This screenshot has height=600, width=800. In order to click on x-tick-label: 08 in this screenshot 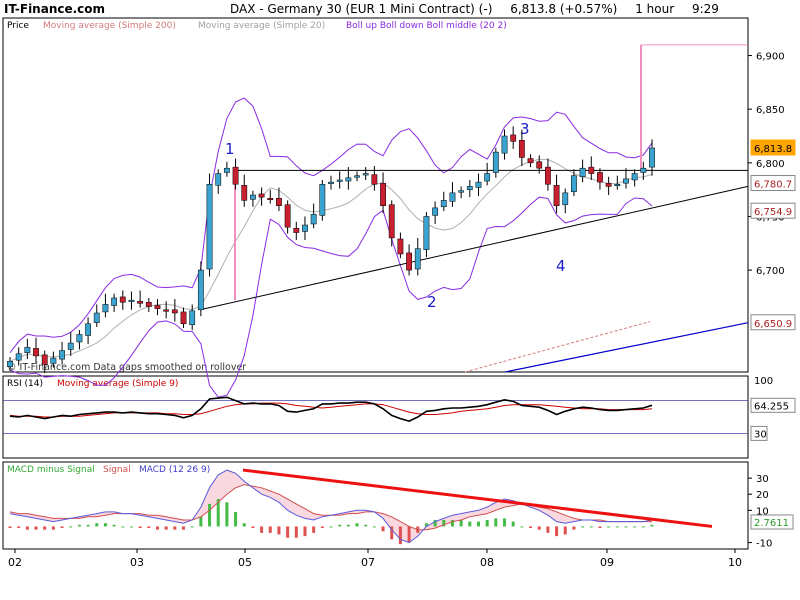, I will do `click(487, 562)`.